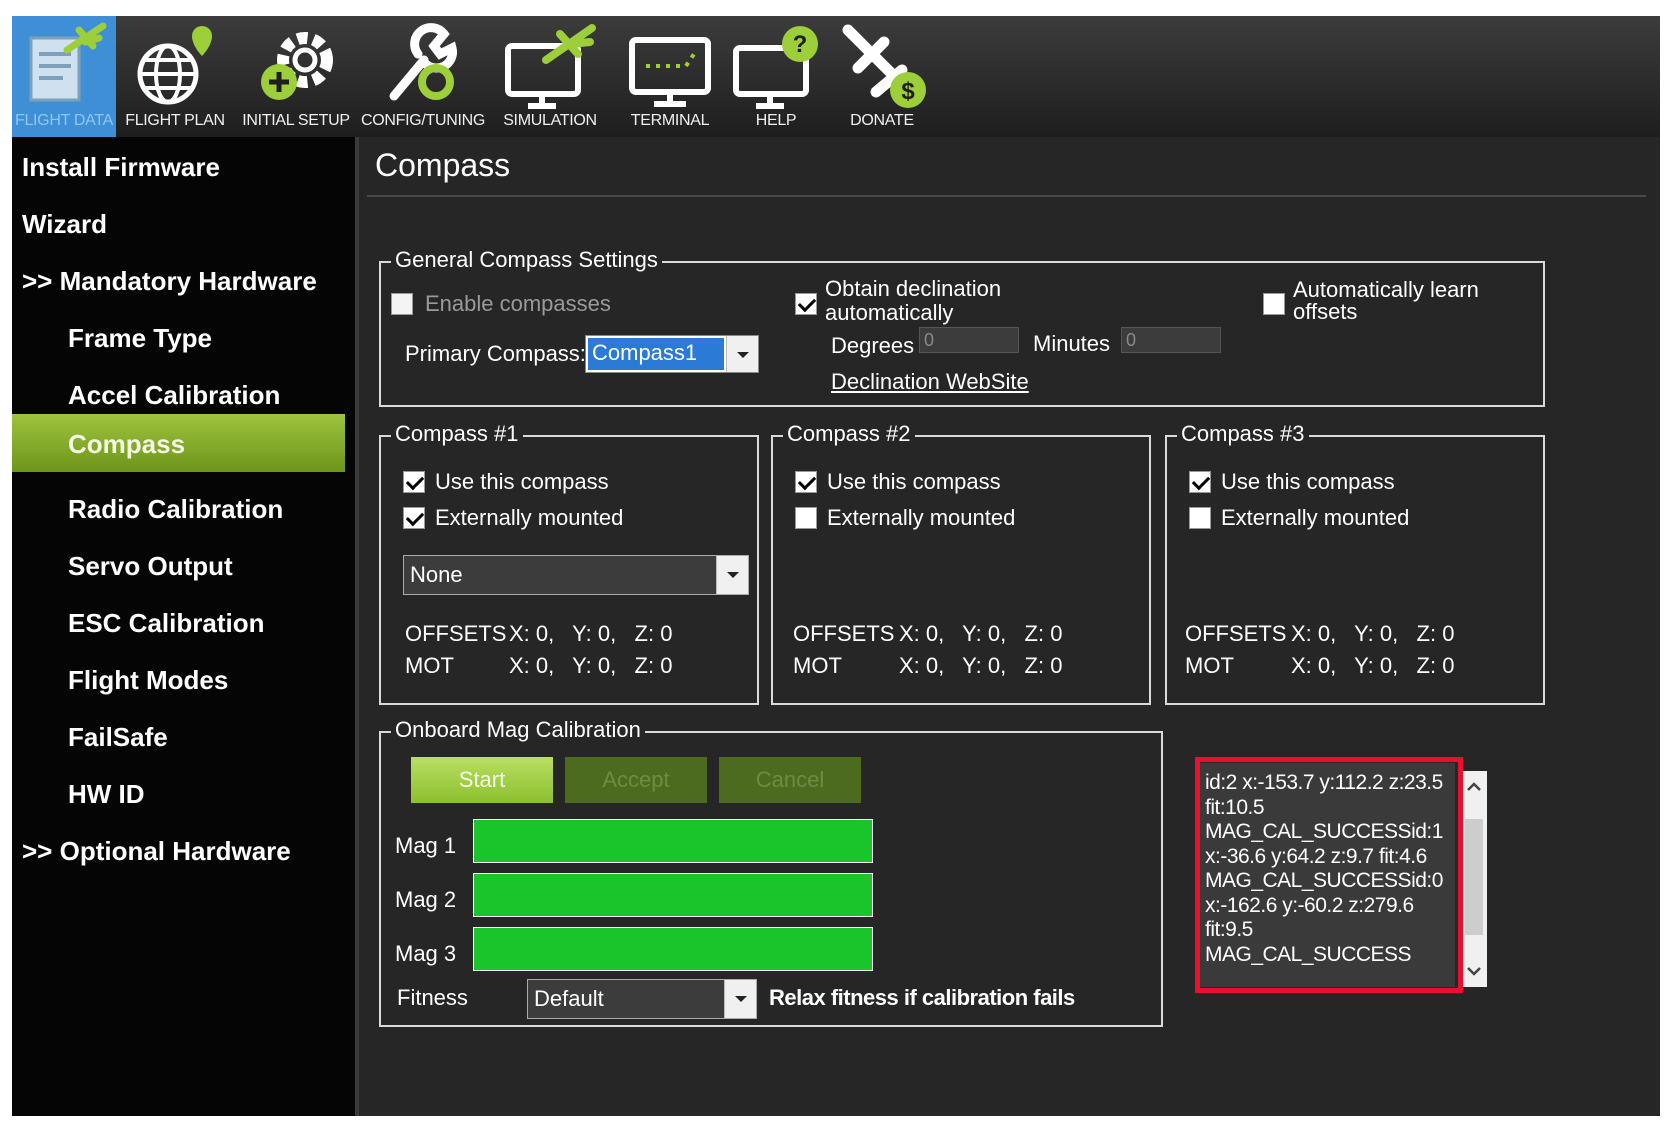  I want to click on sidebar-item-flight-modes: Flight Modes, so click(183, 680).